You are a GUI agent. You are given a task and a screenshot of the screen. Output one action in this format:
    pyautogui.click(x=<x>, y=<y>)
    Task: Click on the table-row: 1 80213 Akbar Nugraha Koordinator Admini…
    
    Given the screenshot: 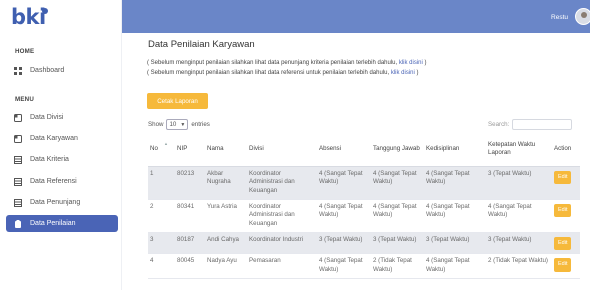 What is the action you would take?
    pyautogui.click(x=364, y=183)
    